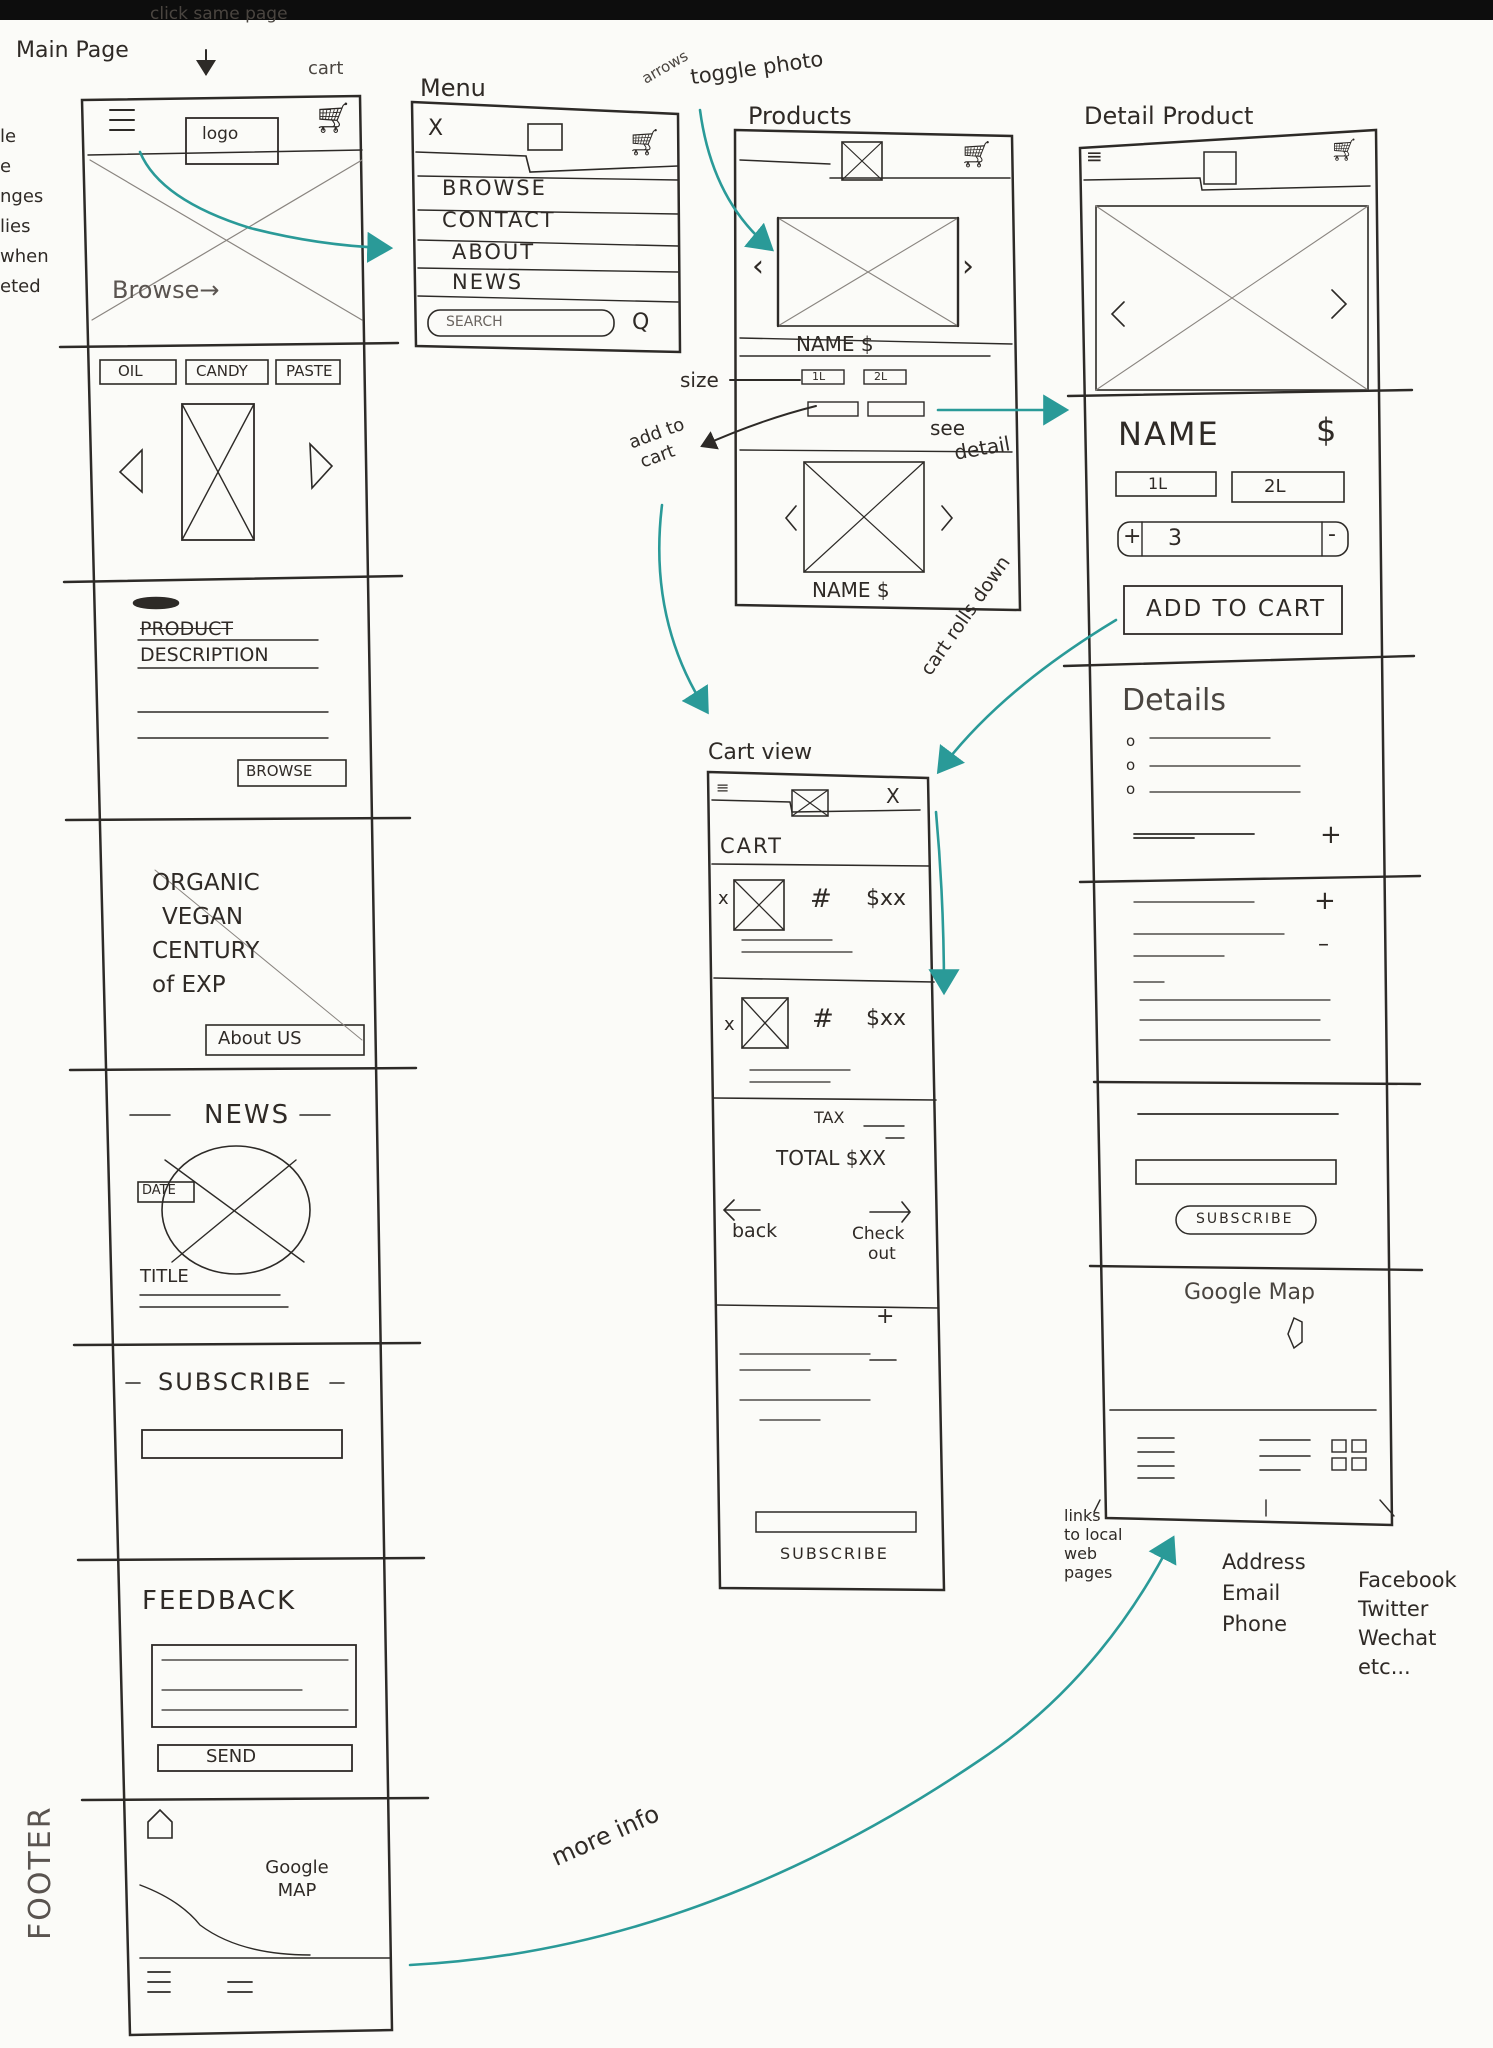 Image resolution: width=1493 pixels, height=2048 pixels. Describe the element at coordinates (1274, 487) in the screenshot. I see `detail-size-2l: 2L` at that location.